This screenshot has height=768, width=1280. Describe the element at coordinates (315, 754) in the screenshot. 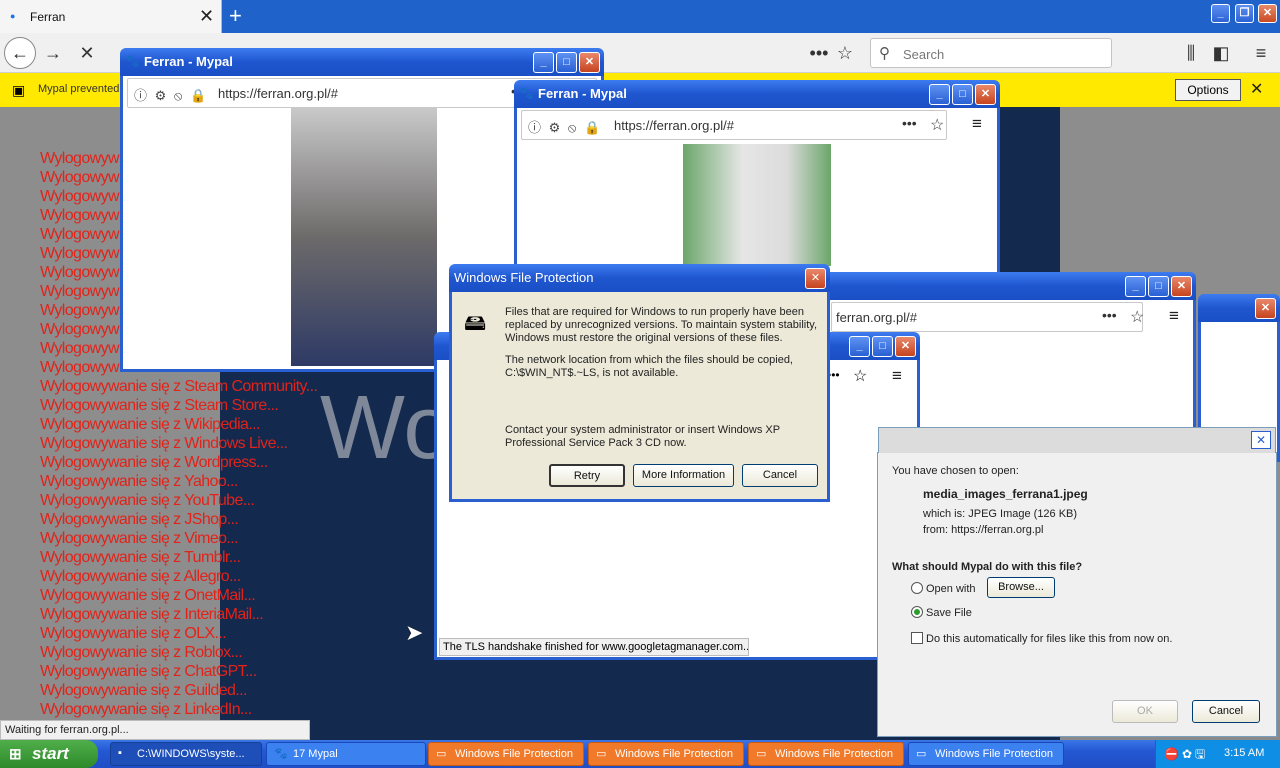

I see `taskbar-item-label: 17 Mypal` at that location.